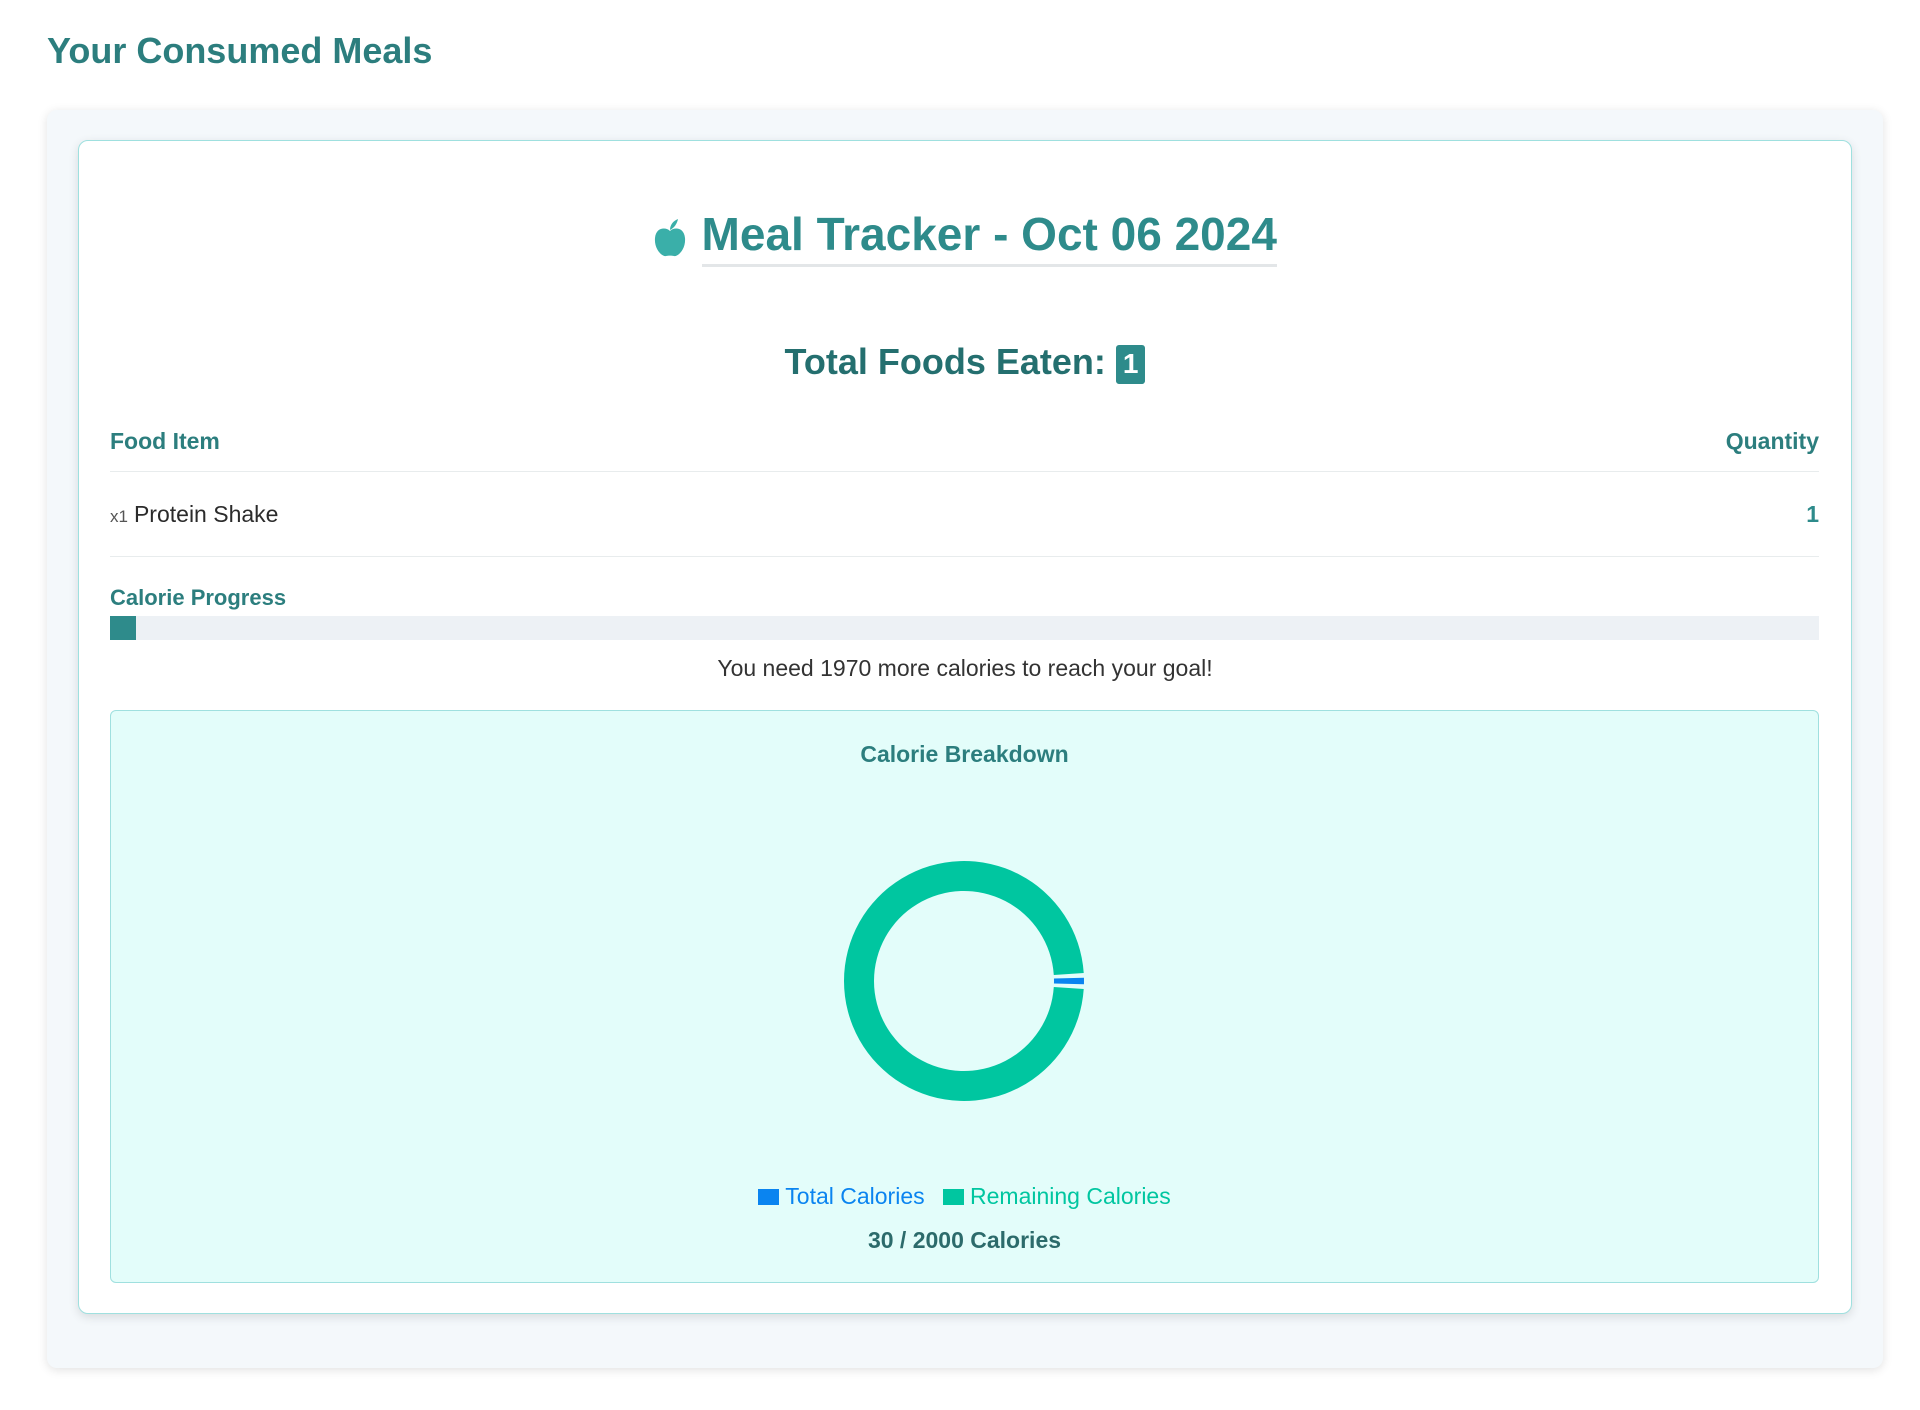  Describe the element at coordinates (670, 237) in the screenshot. I see `apple-icon` at that location.